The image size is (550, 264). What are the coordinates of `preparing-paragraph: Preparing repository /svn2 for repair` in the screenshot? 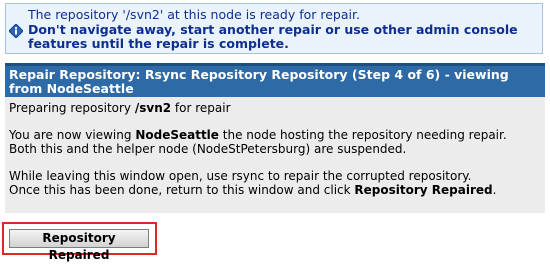 It's located at (274, 108).